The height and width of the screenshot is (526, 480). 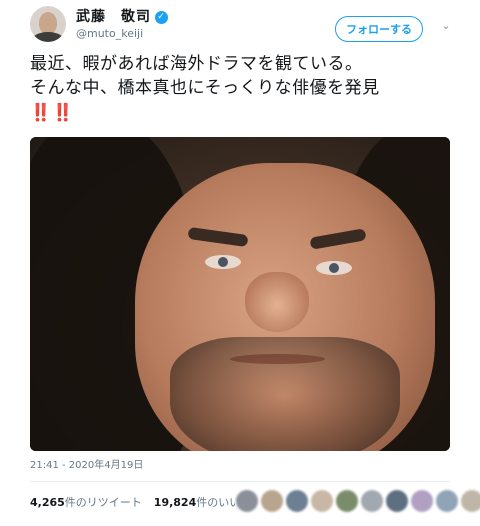 I want to click on tweet-text: 最近、暇があれば海外ドラマを観ている。 そんな中、橋本真也にそっくりな俳優を発見, so click(x=205, y=76).